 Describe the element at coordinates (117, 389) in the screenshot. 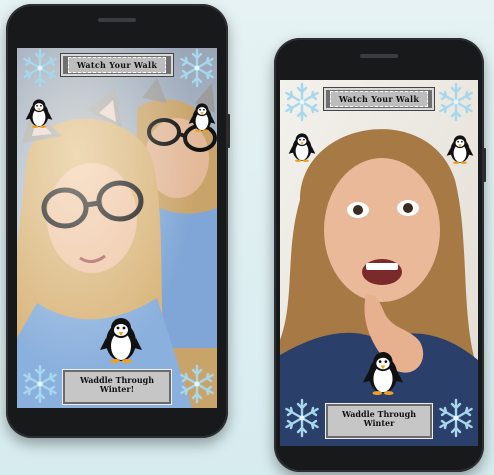

I see `bottom-banner-line2: Winter!` at that location.